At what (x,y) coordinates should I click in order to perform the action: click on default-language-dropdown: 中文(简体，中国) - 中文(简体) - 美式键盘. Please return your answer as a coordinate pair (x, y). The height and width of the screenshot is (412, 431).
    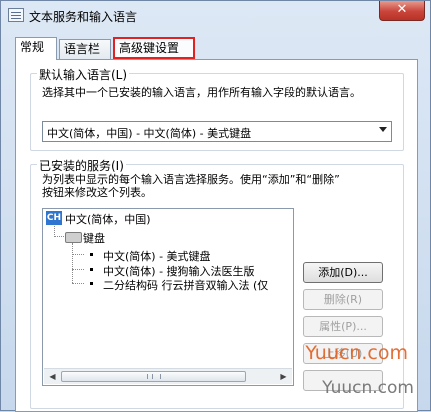
    Looking at the image, I should click on (217, 131).